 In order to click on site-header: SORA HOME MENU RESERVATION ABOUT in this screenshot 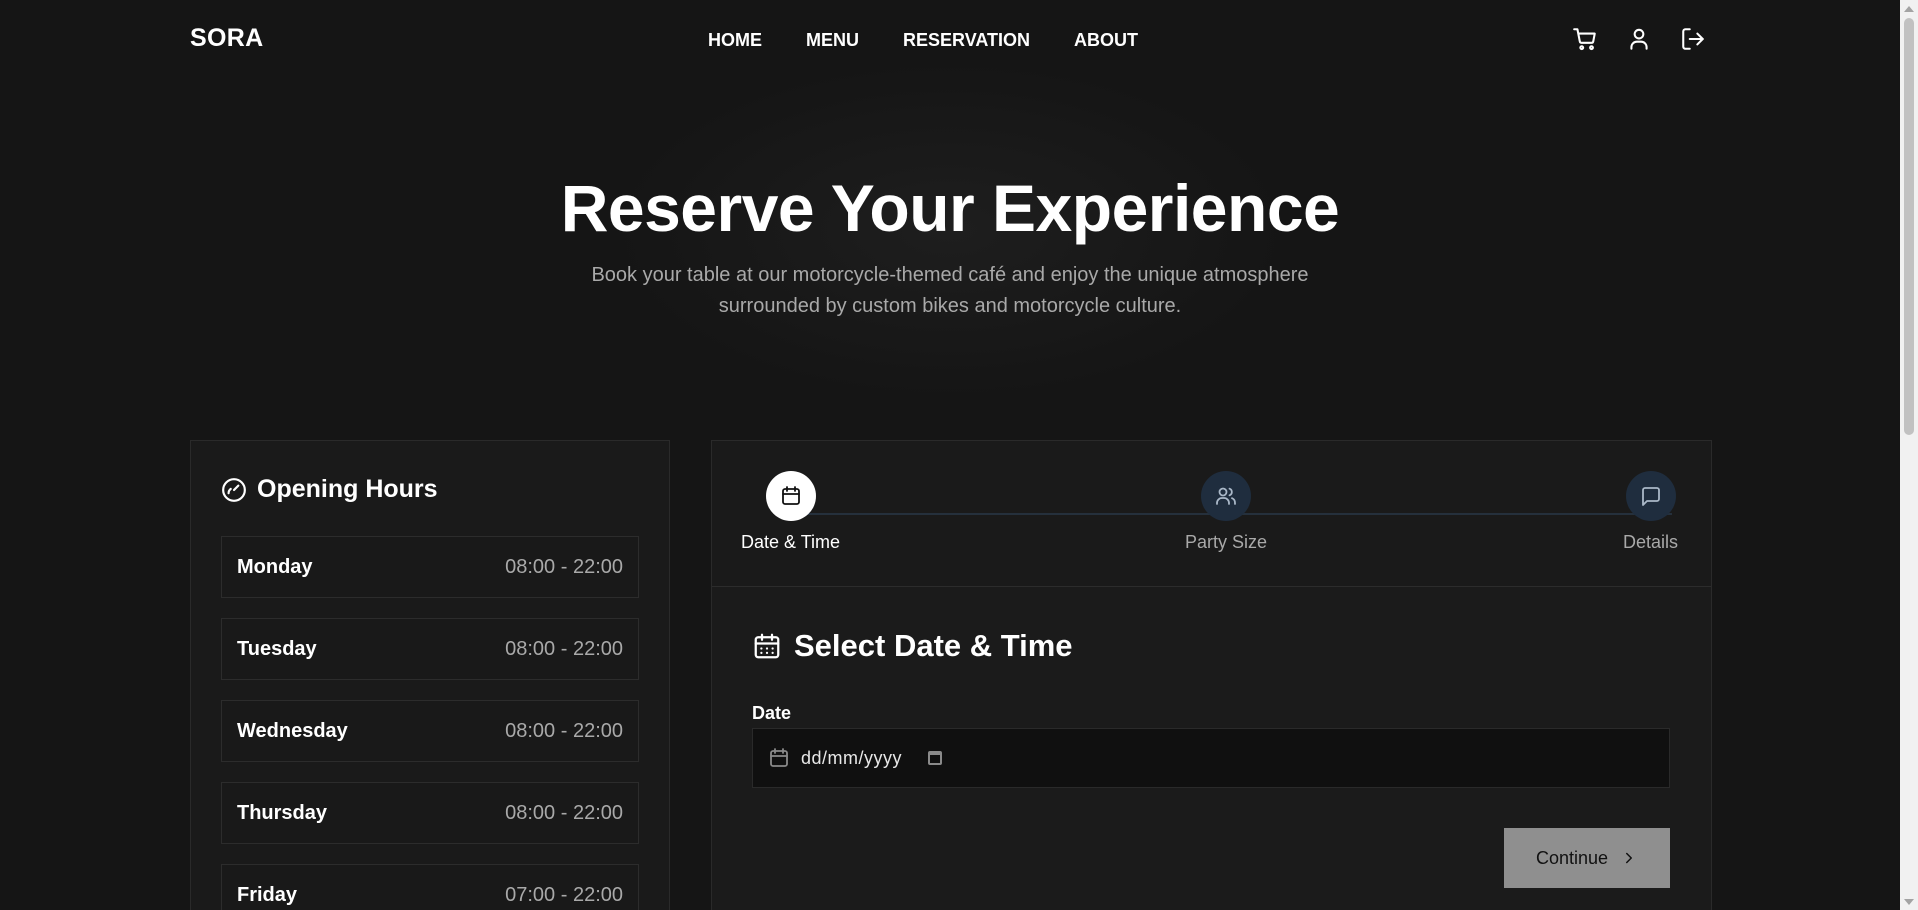, I will do `click(950, 40)`.